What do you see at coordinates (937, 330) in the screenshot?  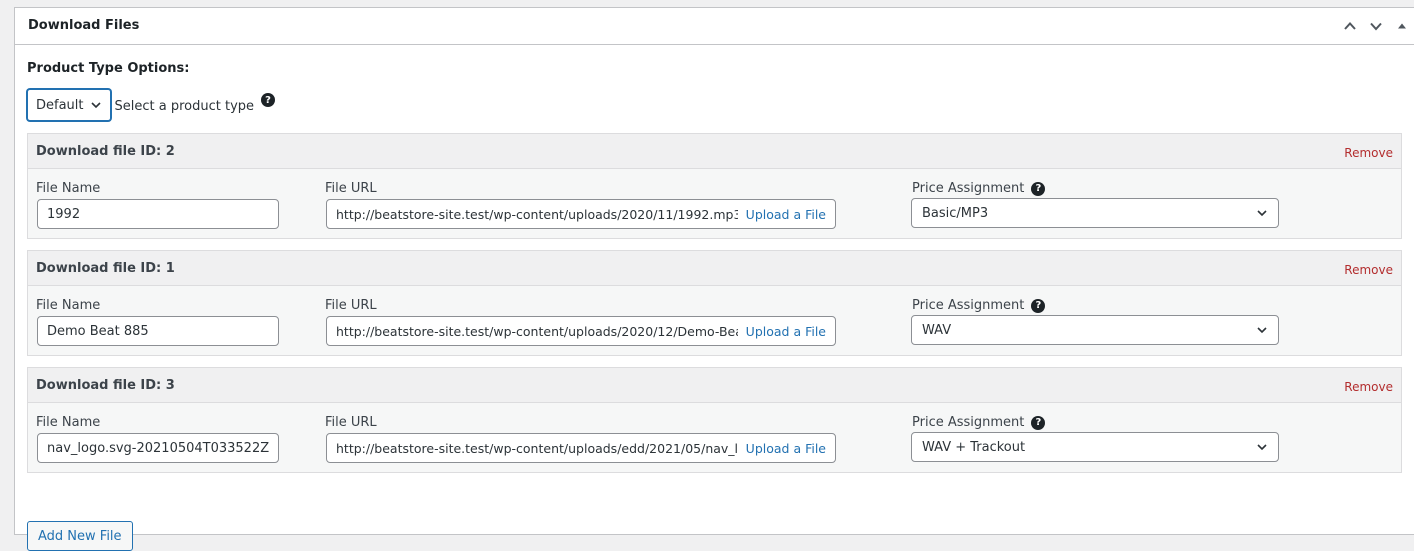 I see `price-assignment-value: WAV` at bounding box center [937, 330].